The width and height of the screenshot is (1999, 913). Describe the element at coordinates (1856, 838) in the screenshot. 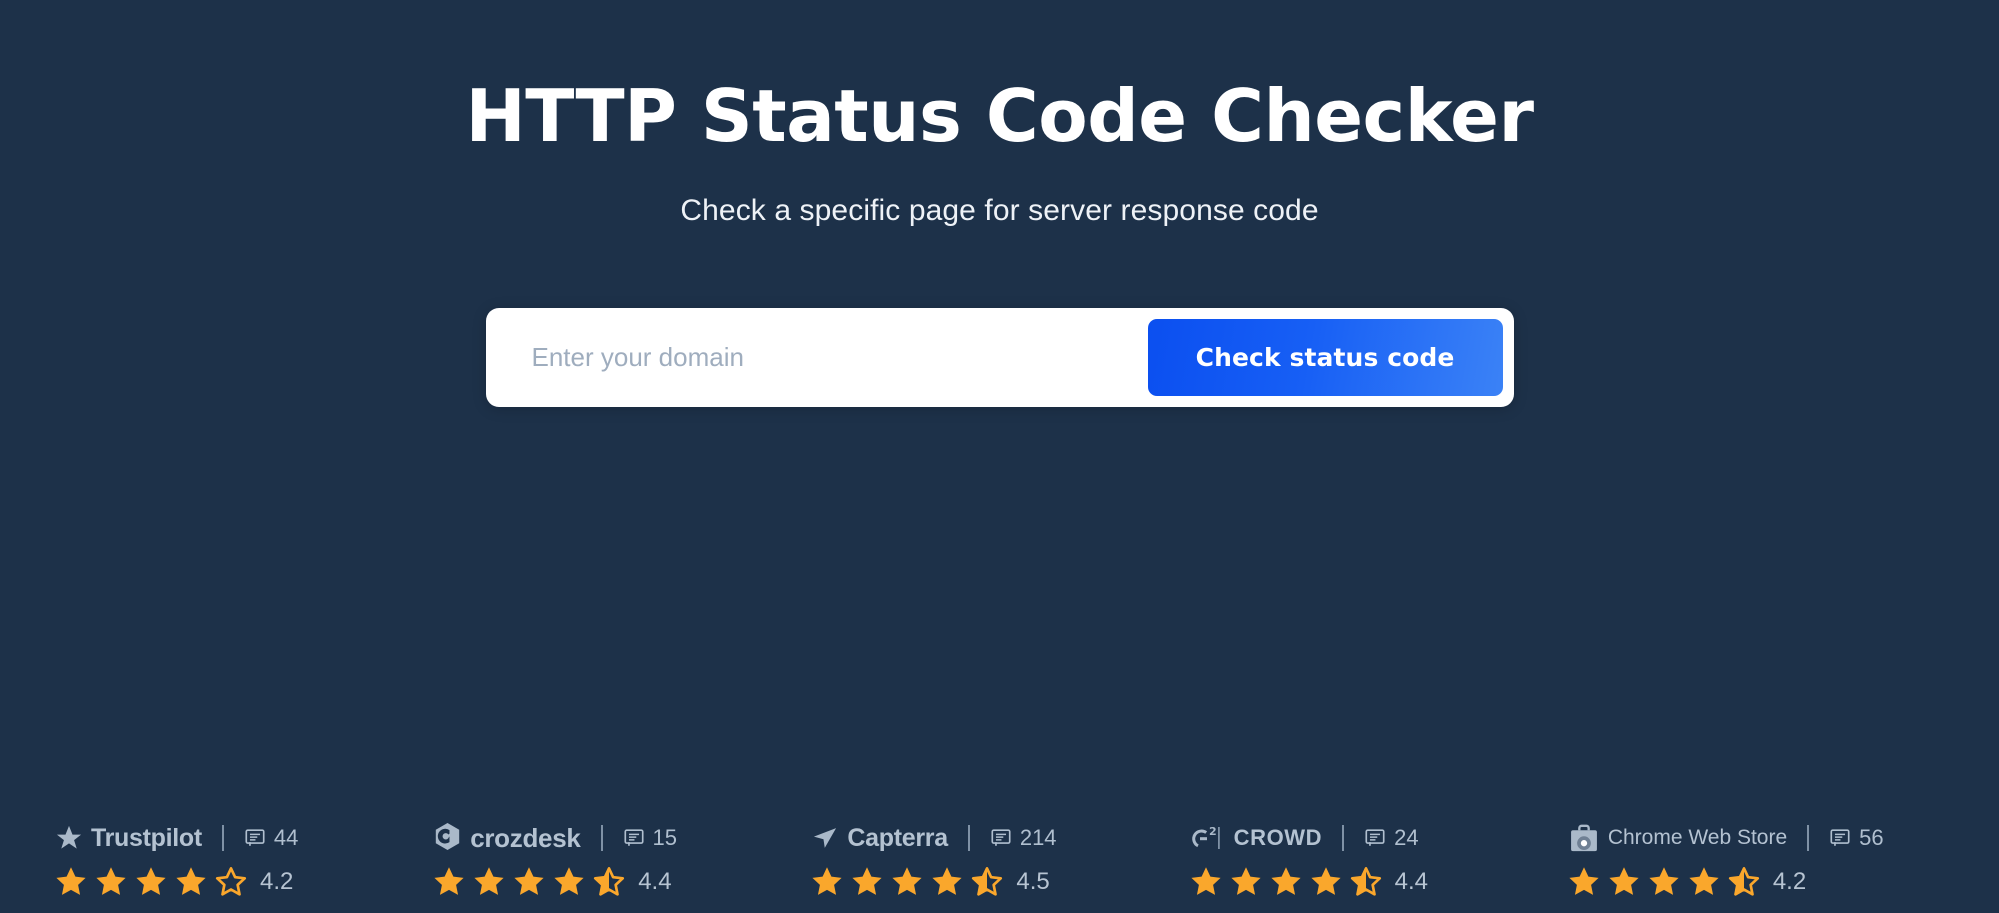

I see `badge-reviews: 56` at that location.